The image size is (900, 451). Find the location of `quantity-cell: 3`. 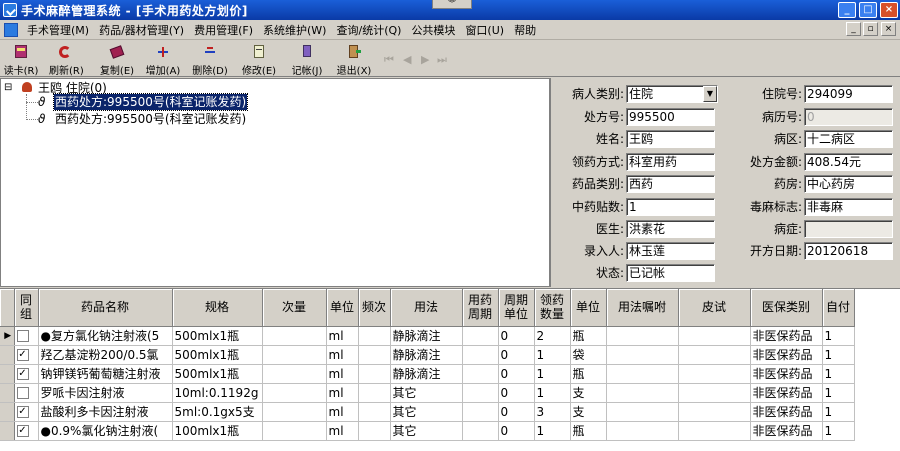

quantity-cell: 3 is located at coordinates (552, 412).